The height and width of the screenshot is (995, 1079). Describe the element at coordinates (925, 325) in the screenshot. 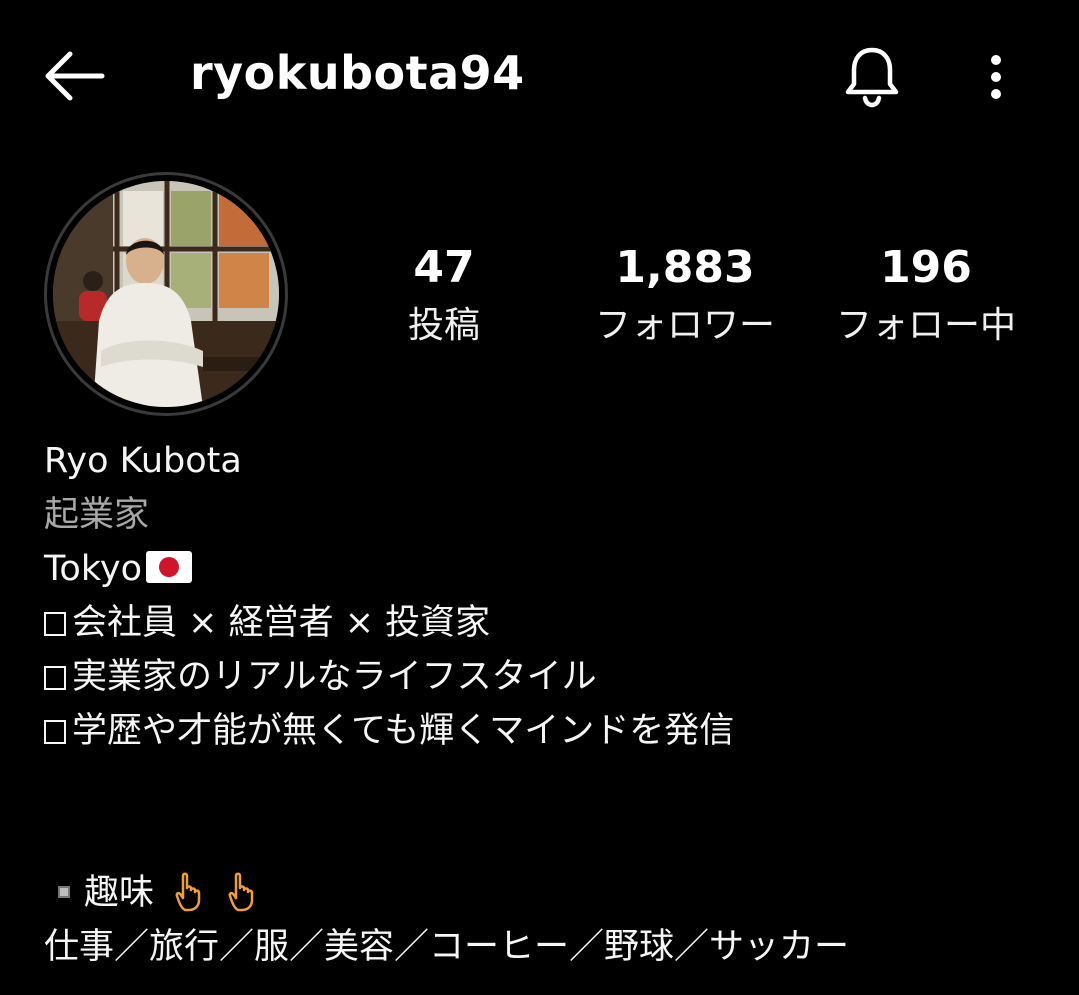

I see `following-count-label: フォロー中` at that location.